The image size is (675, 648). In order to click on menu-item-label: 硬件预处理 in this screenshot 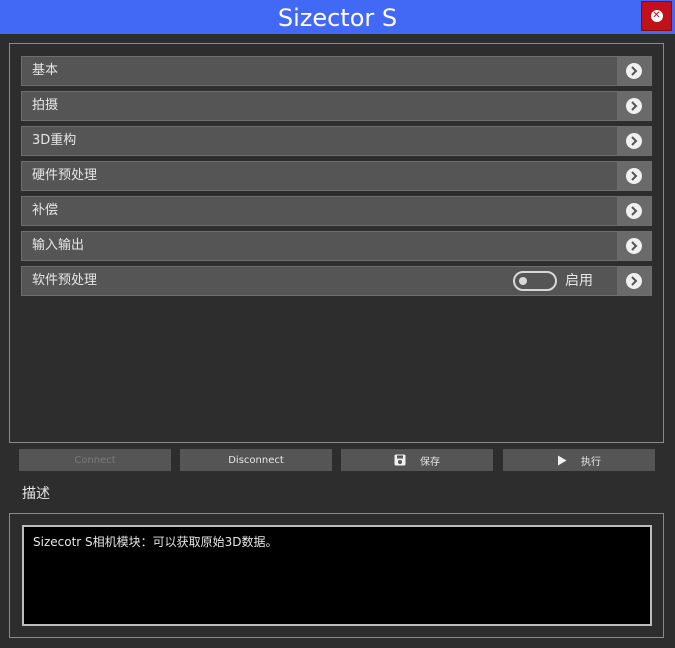, I will do `click(65, 175)`.